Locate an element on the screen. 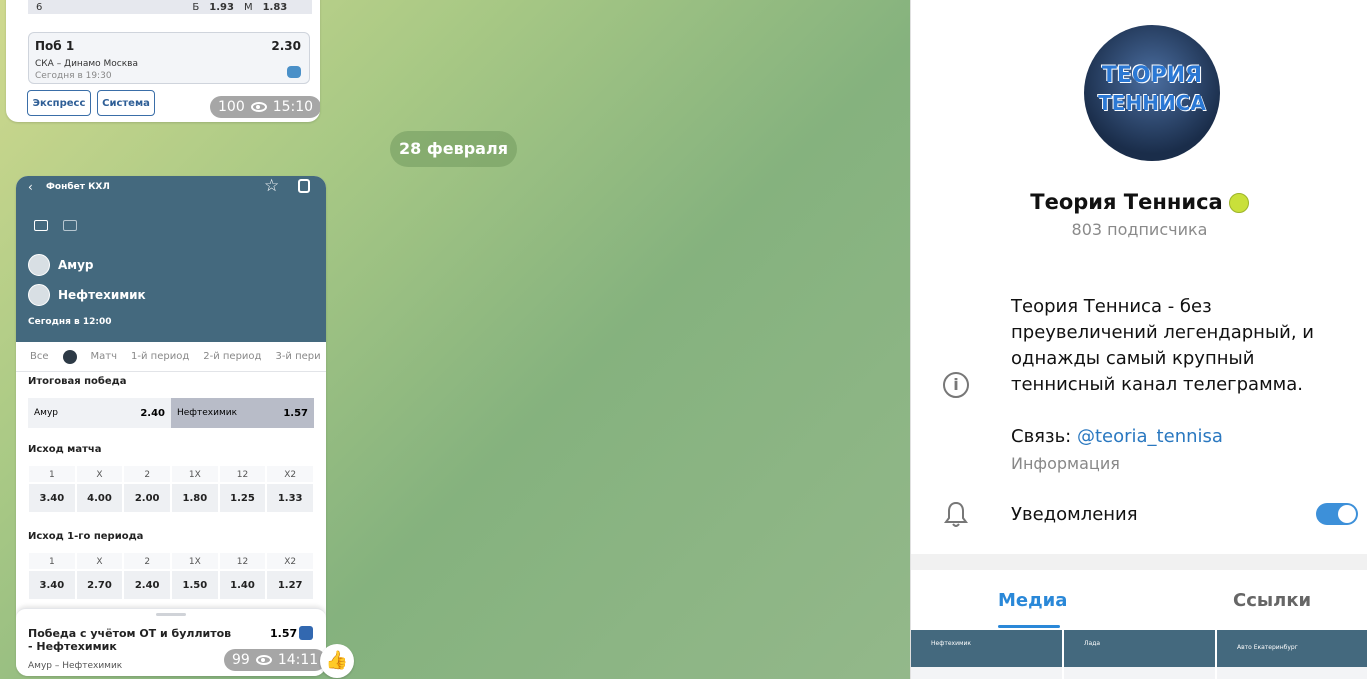  contact-line: Связь: @teoria_tennisa is located at coordinates (1117, 436).